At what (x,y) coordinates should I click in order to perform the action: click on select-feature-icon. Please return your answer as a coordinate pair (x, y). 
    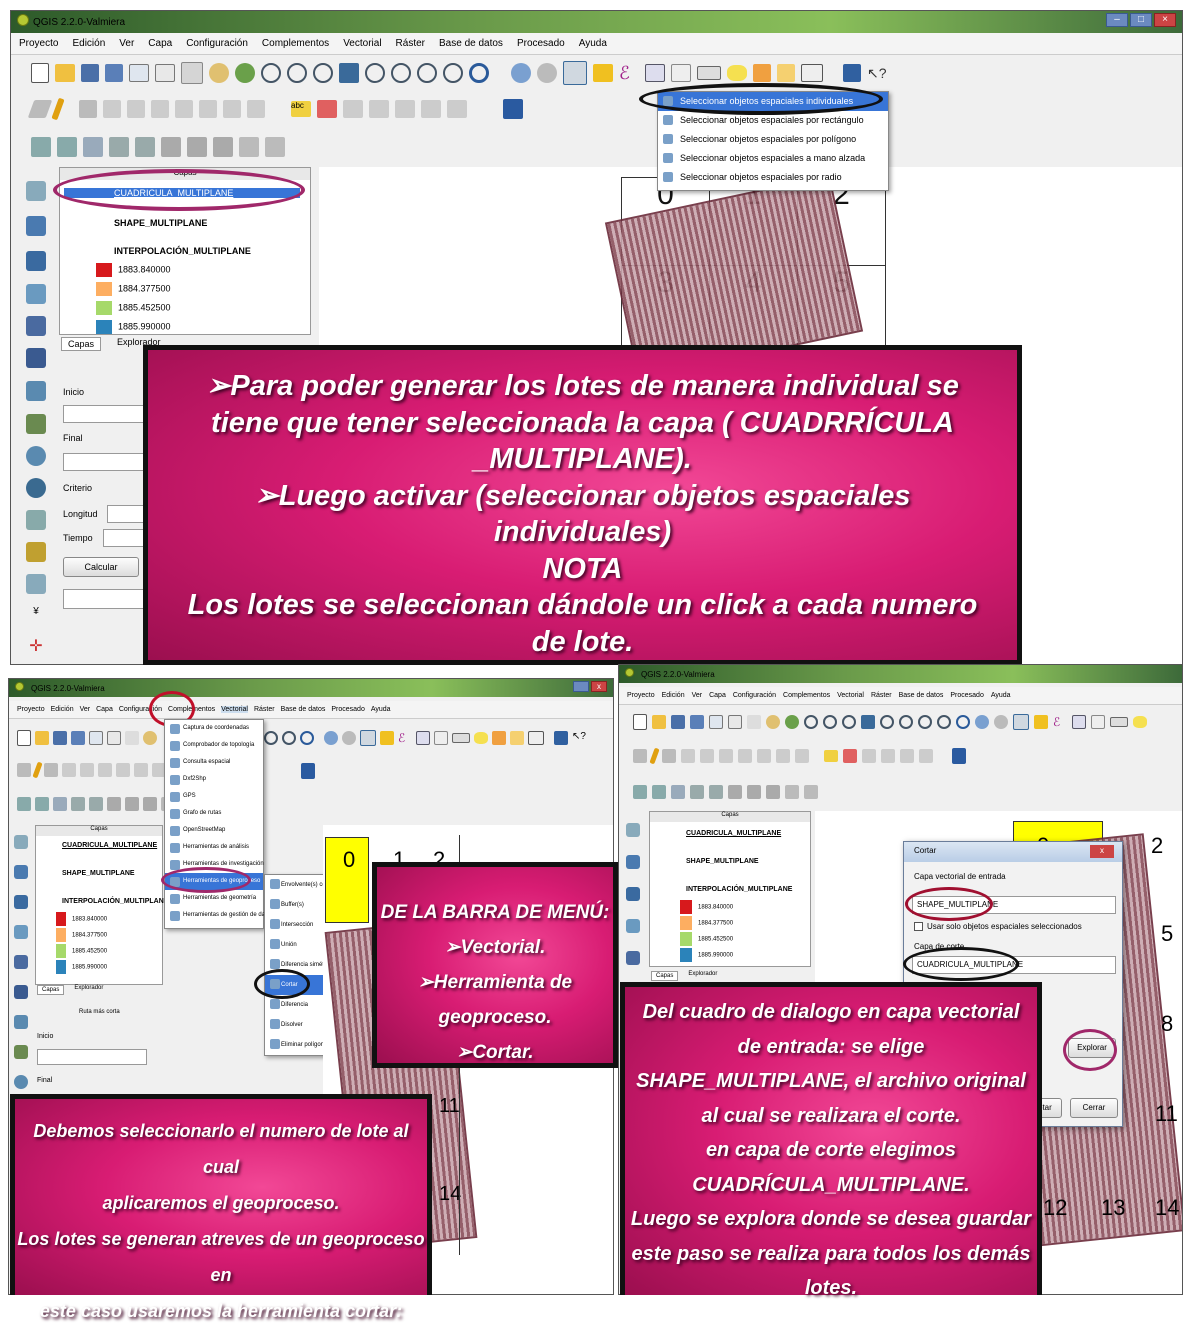
    Looking at the image, I should click on (575, 73).